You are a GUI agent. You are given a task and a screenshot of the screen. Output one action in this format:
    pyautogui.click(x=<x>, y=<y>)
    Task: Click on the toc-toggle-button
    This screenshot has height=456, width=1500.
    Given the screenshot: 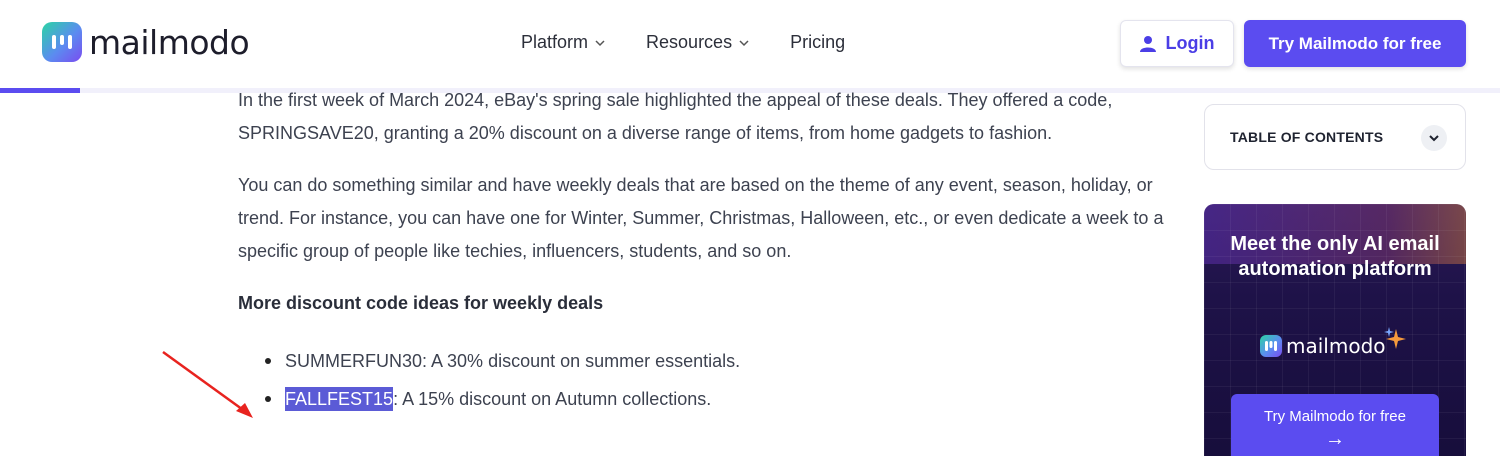 What is the action you would take?
    pyautogui.click(x=1434, y=138)
    